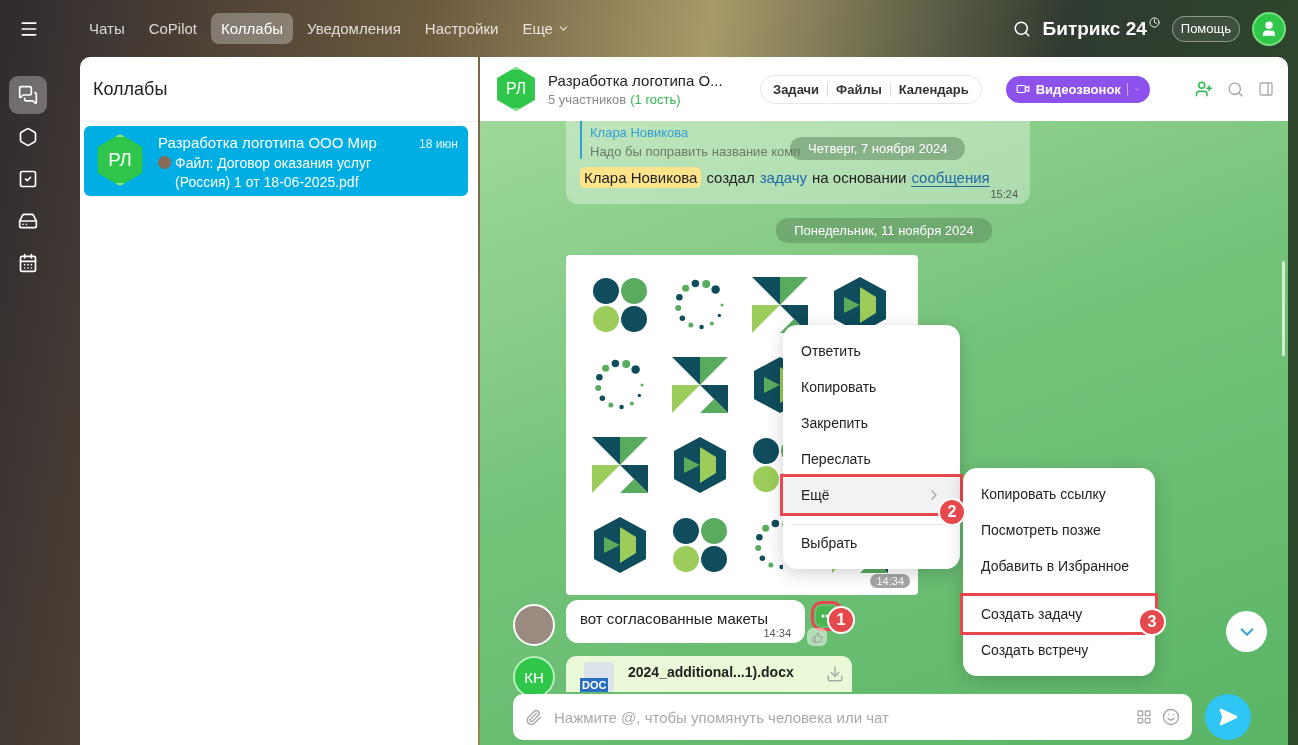  What do you see at coordinates (640, 132) in the screenshot?
I see `quote-author: Клара Новикова` at bounding box center [640, 132].